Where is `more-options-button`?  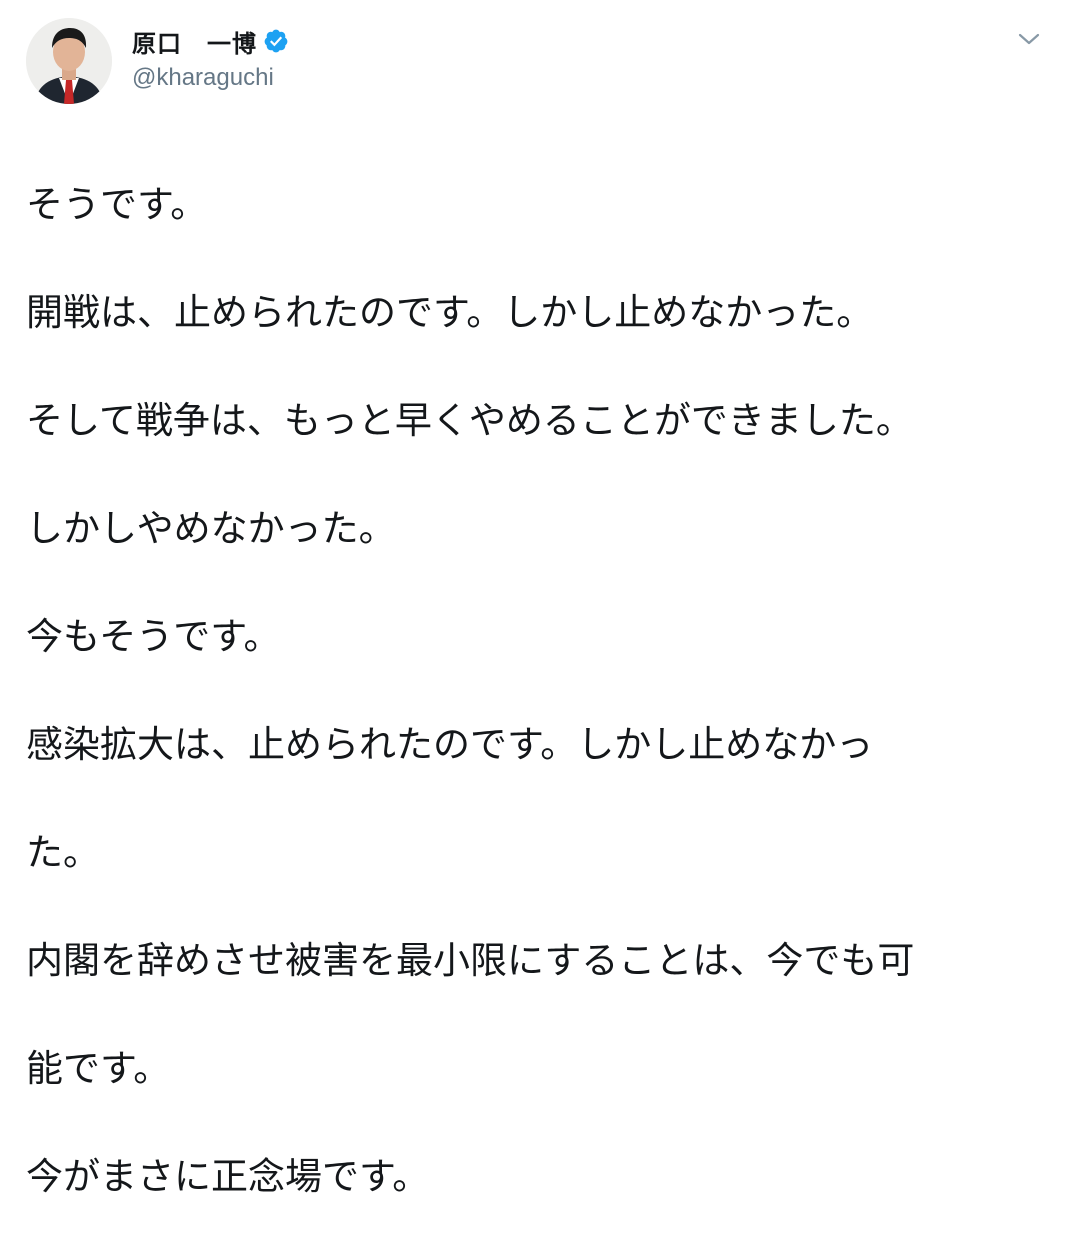 more-options-button is located at coordinates (1029, 39).